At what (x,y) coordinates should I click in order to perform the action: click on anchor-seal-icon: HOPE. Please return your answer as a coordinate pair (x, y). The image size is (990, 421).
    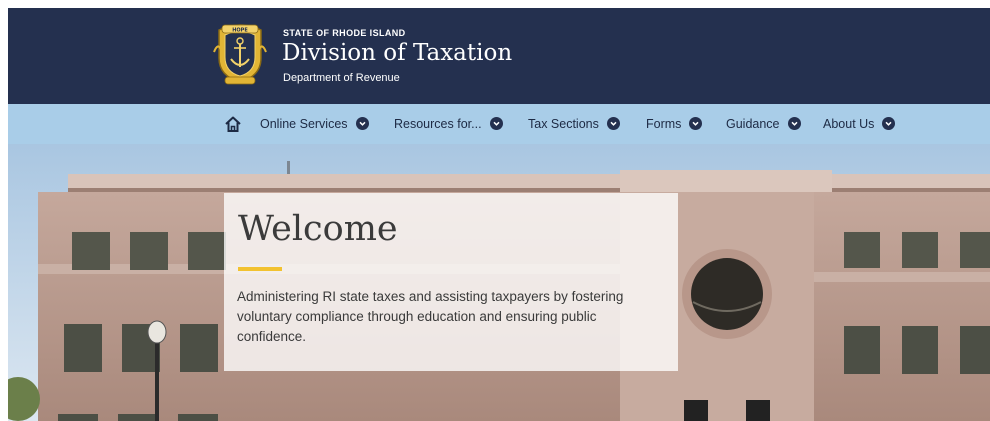
    Looking at the image, I should click on (240, 54).